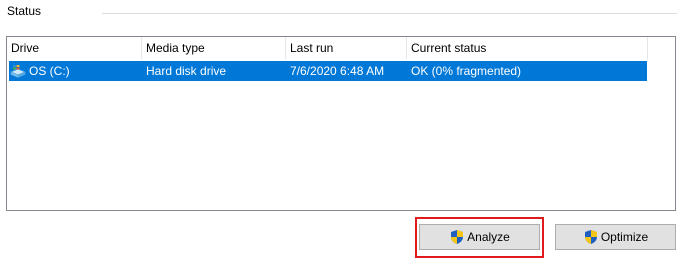 Image resolution: width=680 pixels, height=272 pixels. I want to click on optimize-button: Optimize, so click(615, 237).